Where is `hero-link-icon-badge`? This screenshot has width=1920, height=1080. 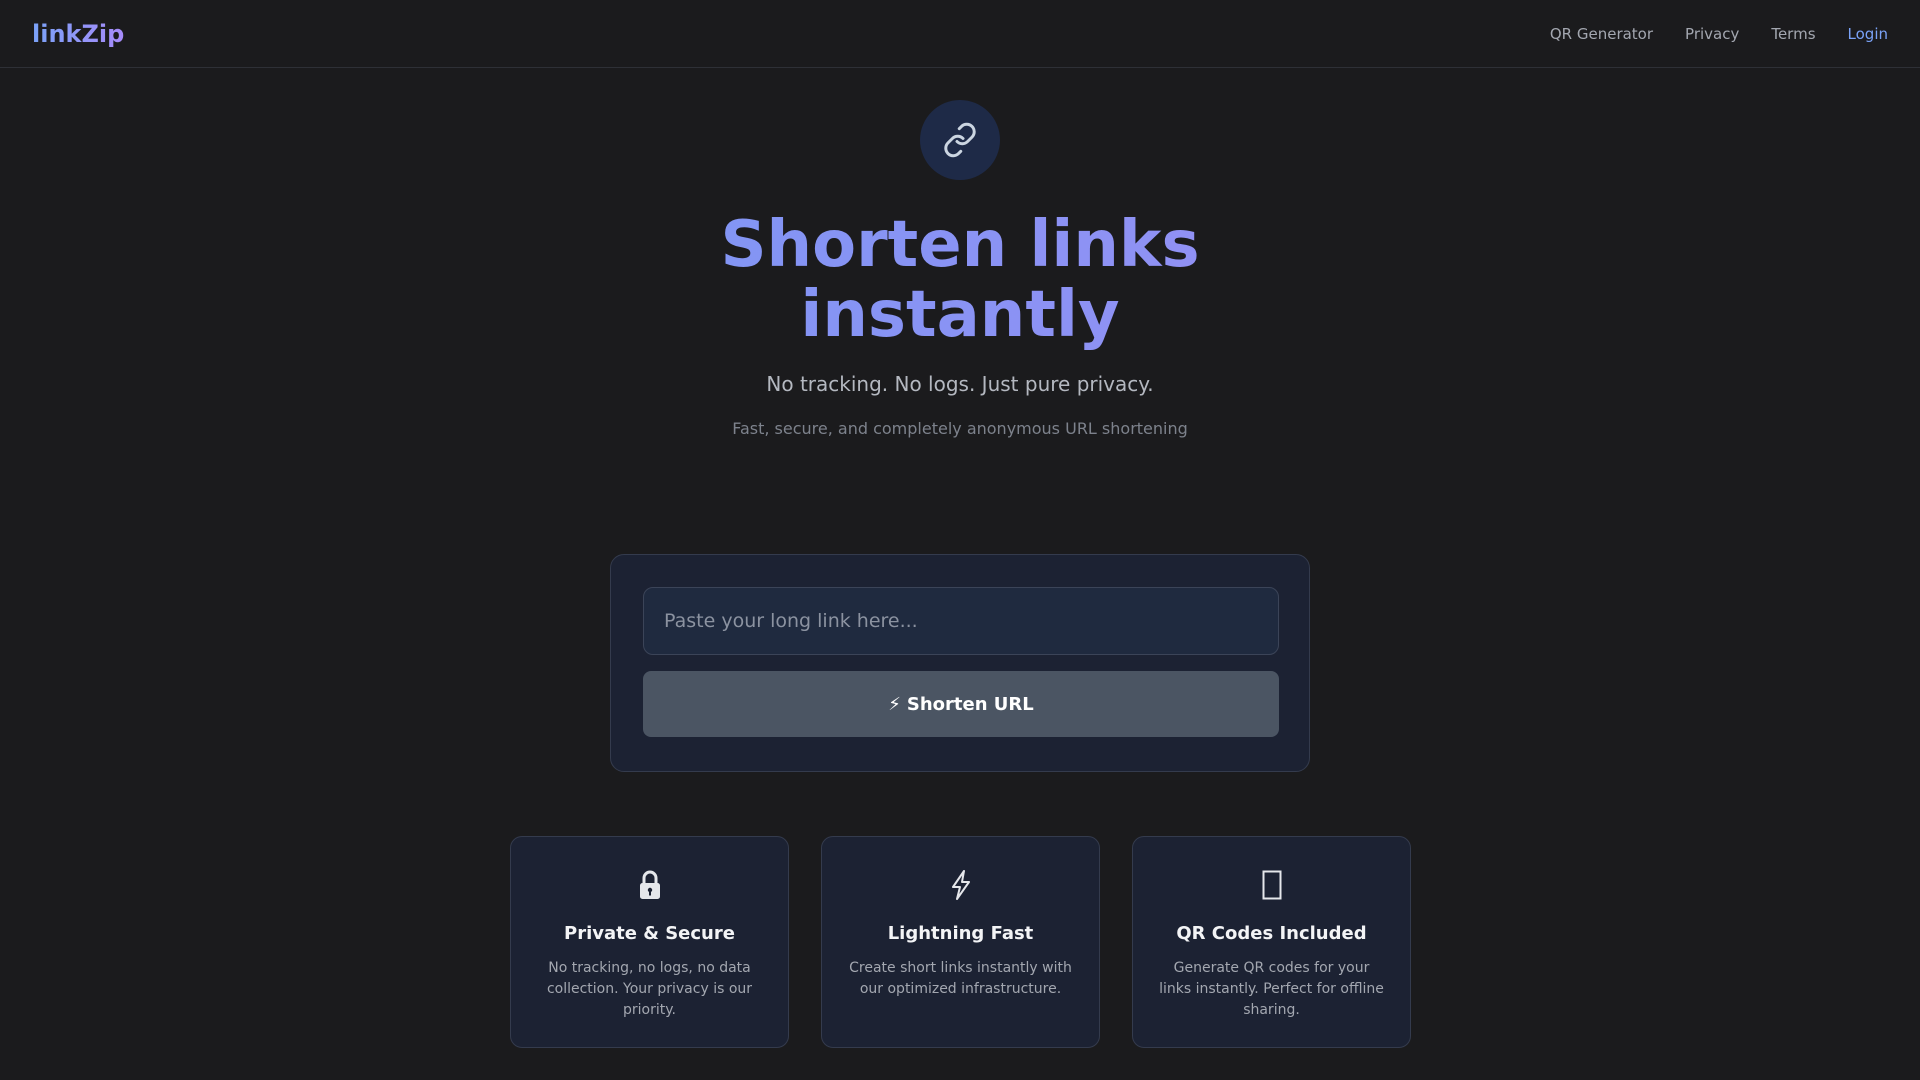
hero-link-icon-badge is located at coordinates (960, 140).